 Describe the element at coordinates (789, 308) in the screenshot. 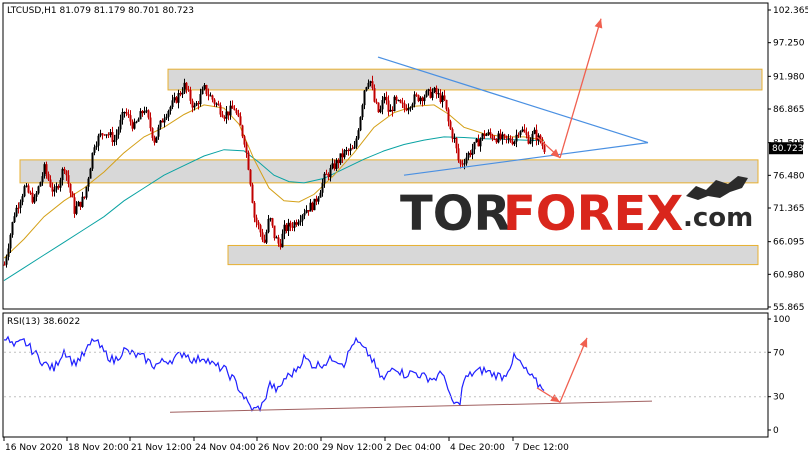

I see `price-tick-label: 55.865` at that location.